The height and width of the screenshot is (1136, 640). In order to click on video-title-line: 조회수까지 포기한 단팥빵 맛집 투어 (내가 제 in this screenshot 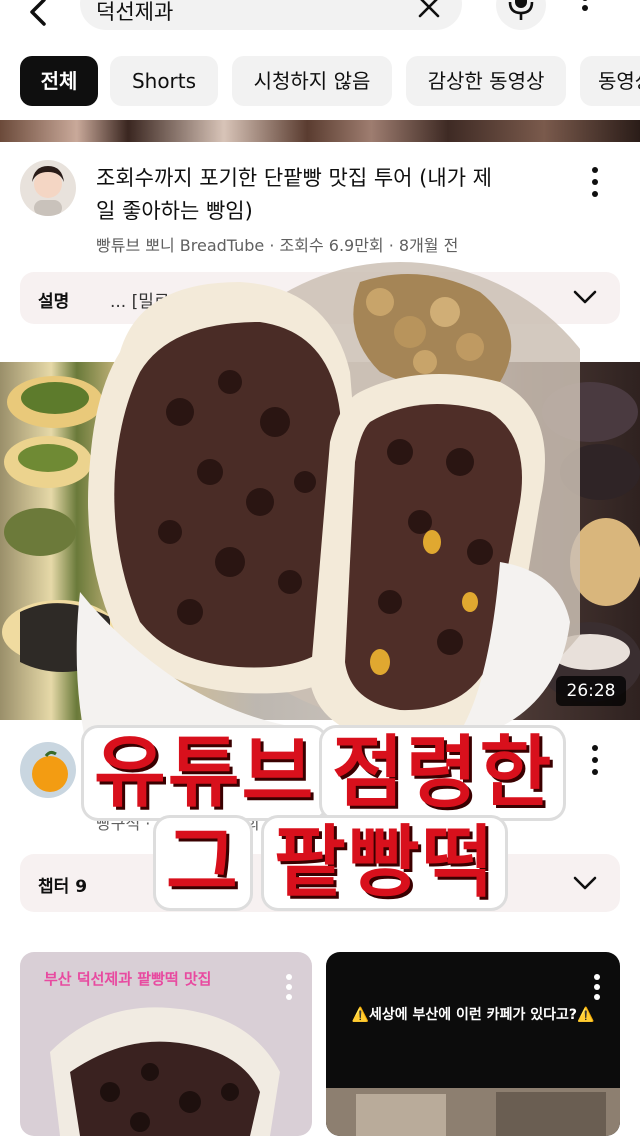, I will do `click(294, 178)`.